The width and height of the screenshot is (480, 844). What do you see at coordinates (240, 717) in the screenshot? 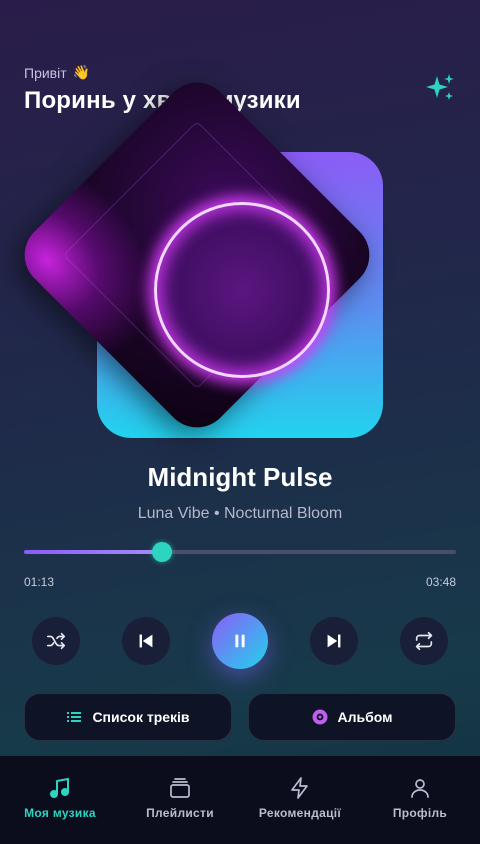
I see `action-buttons: Список треків Альбом` at bounding box center [240, 717].